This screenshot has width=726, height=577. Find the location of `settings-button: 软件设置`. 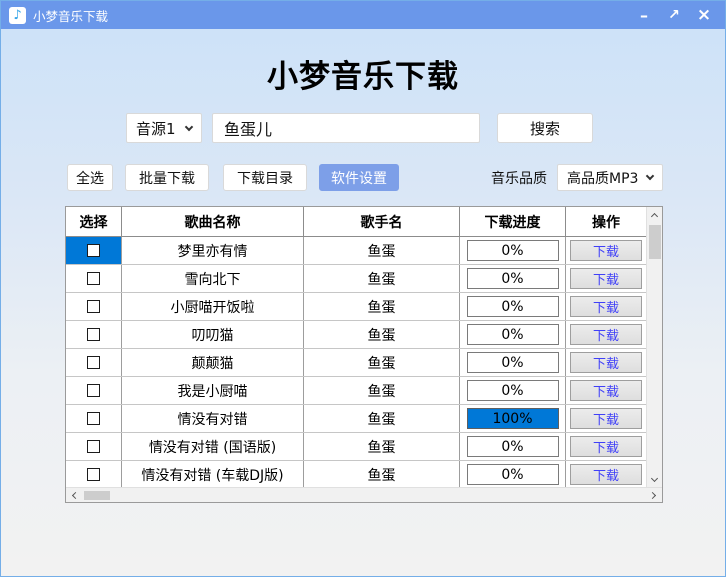

settings-button: 软件设置 is located at coordinates (359, 177).